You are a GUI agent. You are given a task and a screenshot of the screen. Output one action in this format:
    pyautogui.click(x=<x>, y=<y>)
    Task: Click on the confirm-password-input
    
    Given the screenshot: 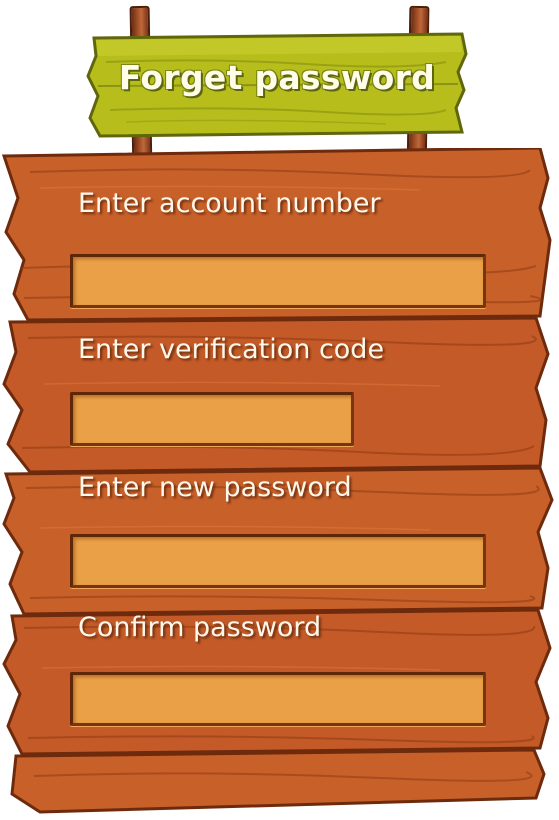 What is the action you would take?
    pyautogui.click(x=278, y=699)
    